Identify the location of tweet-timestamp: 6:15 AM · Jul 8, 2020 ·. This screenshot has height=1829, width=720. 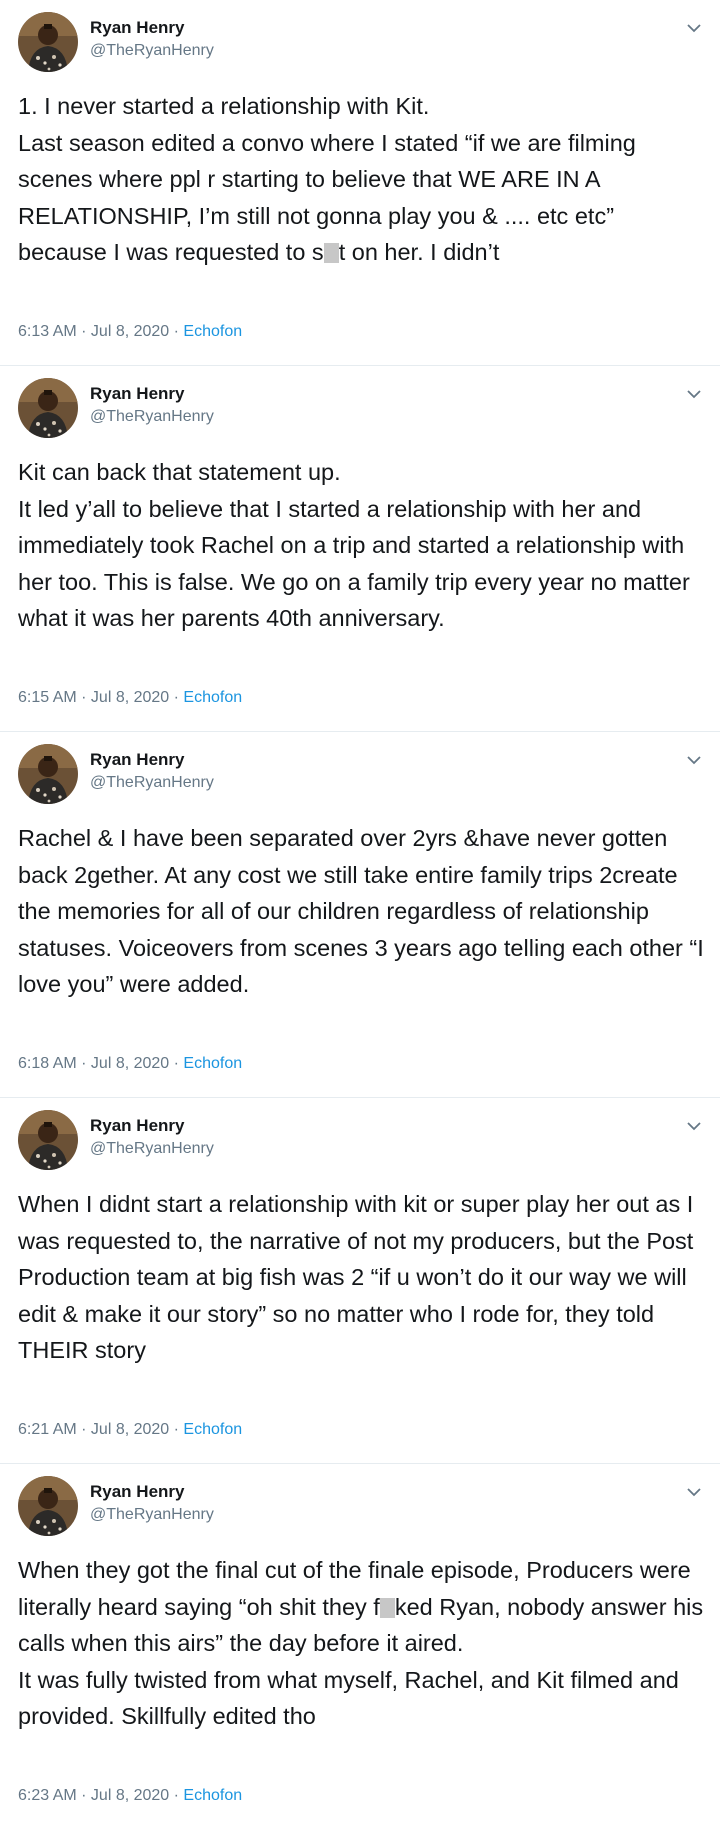
(100, 697).